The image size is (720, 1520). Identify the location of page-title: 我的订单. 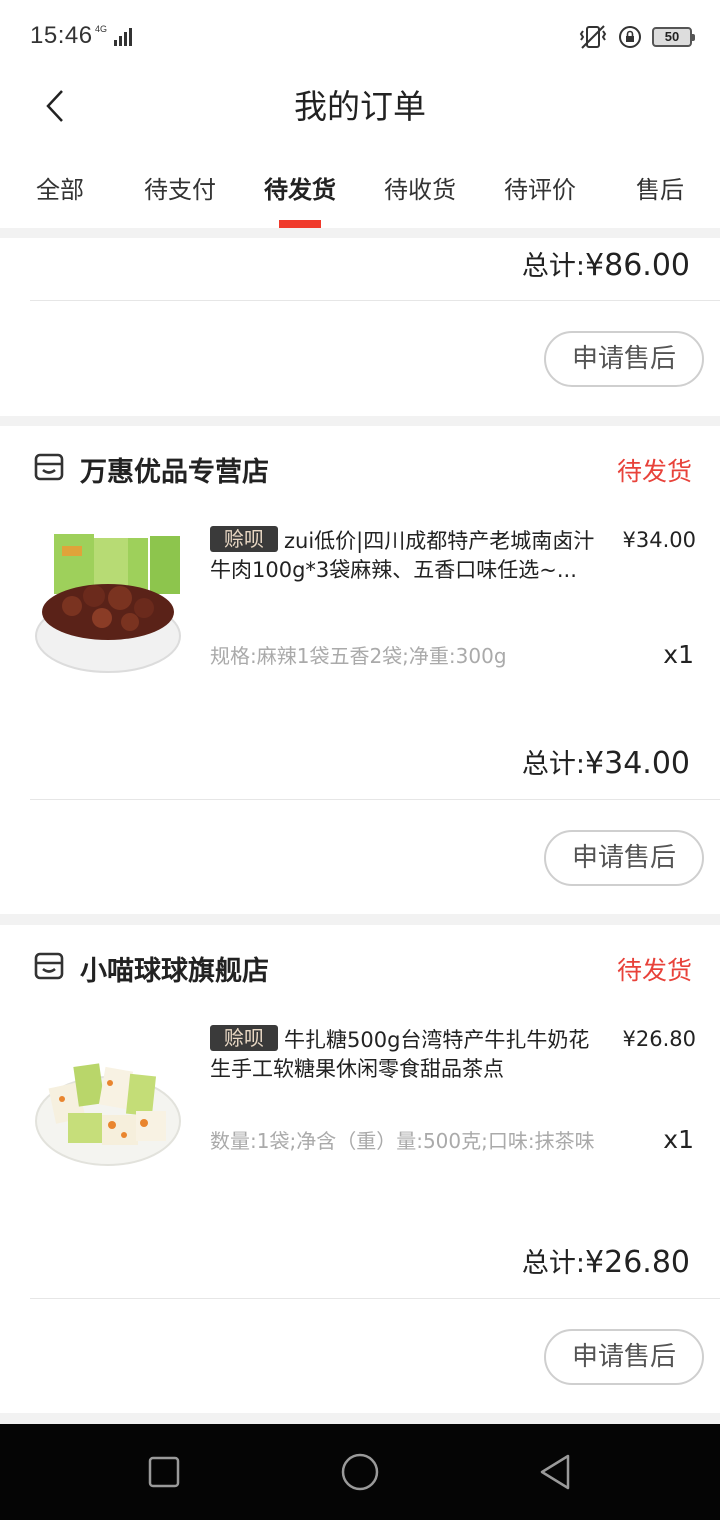
(360, 106).